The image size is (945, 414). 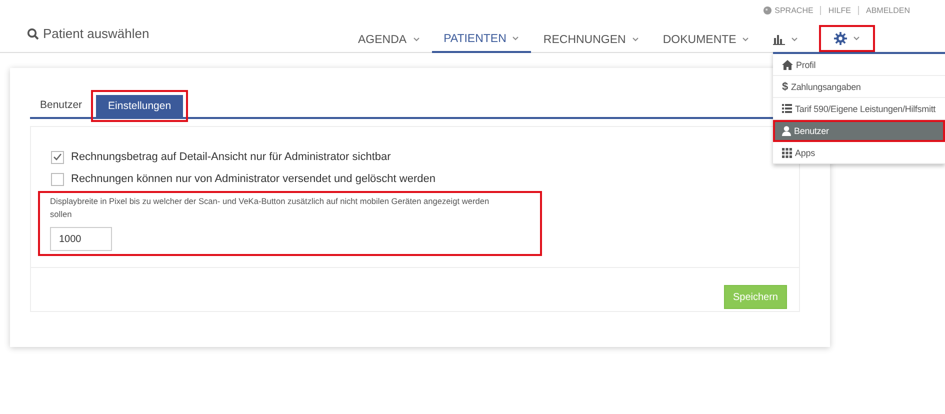 What do you see at coordinates (88, 33) in the screenshot?
I see `patient-search: Patient auswählen` at bounding box center [88, 33].